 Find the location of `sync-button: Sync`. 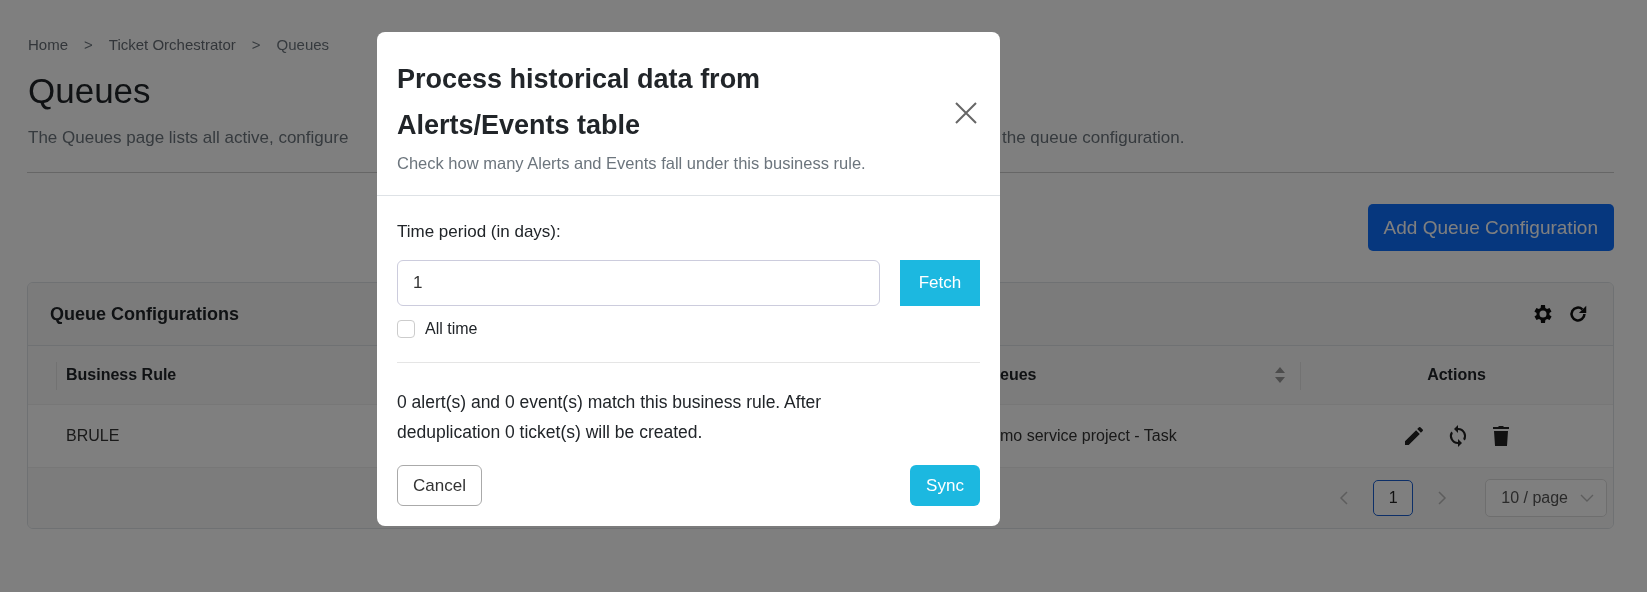

sync-button: Sync is located at coordinates (945, 485).